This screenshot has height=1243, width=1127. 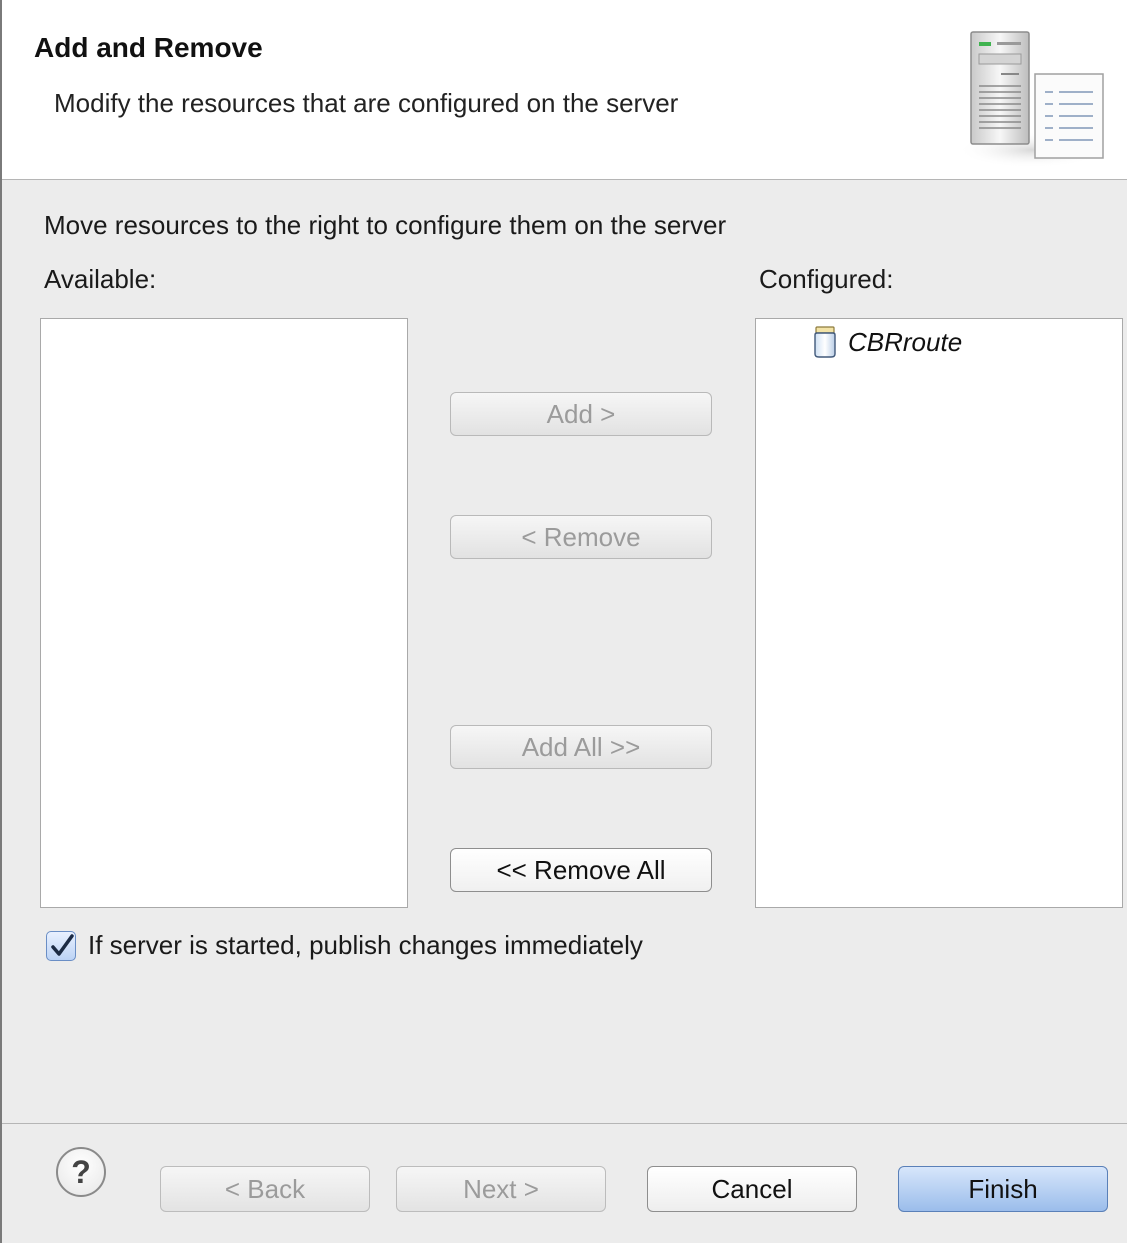 I want to click on help-icon: ?, so click(x=81, y=1171).